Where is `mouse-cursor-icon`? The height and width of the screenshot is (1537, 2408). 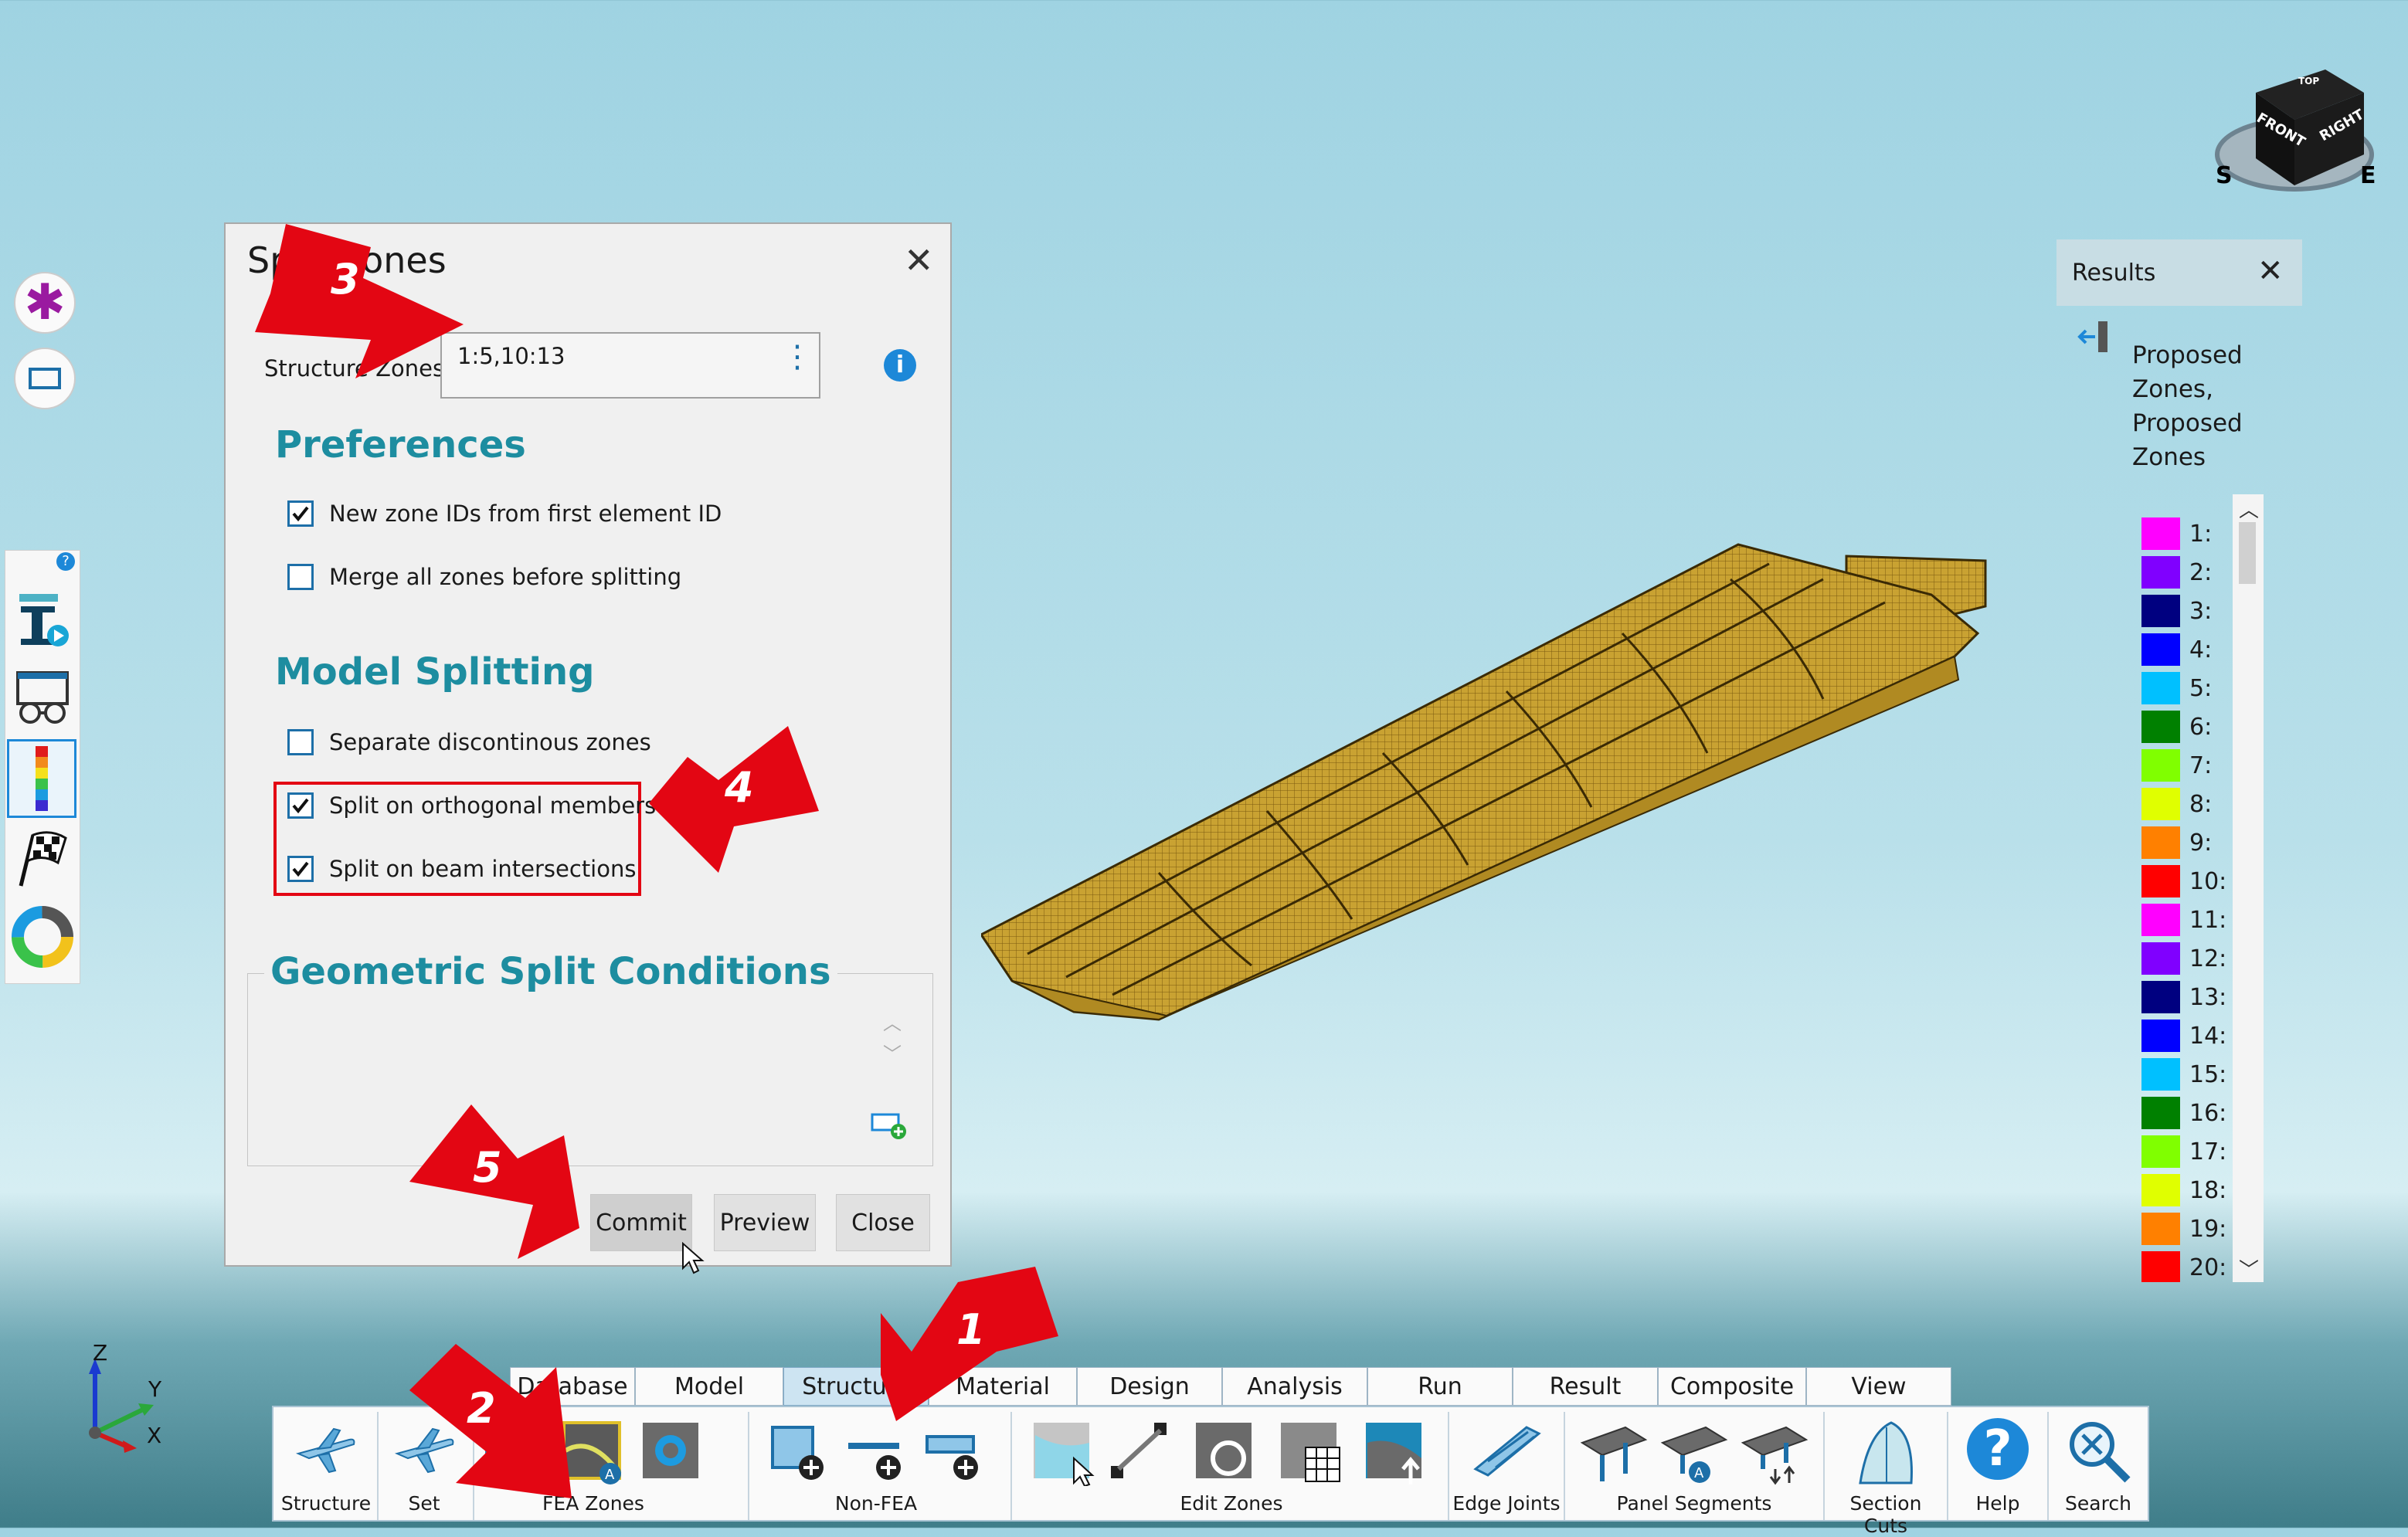 mouse-cursor-icon is located at coordinates (694, 1258).